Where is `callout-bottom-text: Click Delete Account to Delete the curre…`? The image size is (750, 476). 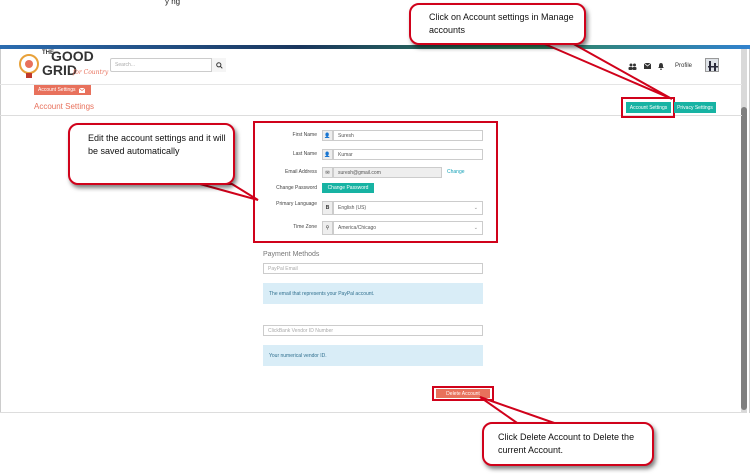 callout-bottom-text: Click Delete Account to Delete the curre… is located at coordinates (566, 443).